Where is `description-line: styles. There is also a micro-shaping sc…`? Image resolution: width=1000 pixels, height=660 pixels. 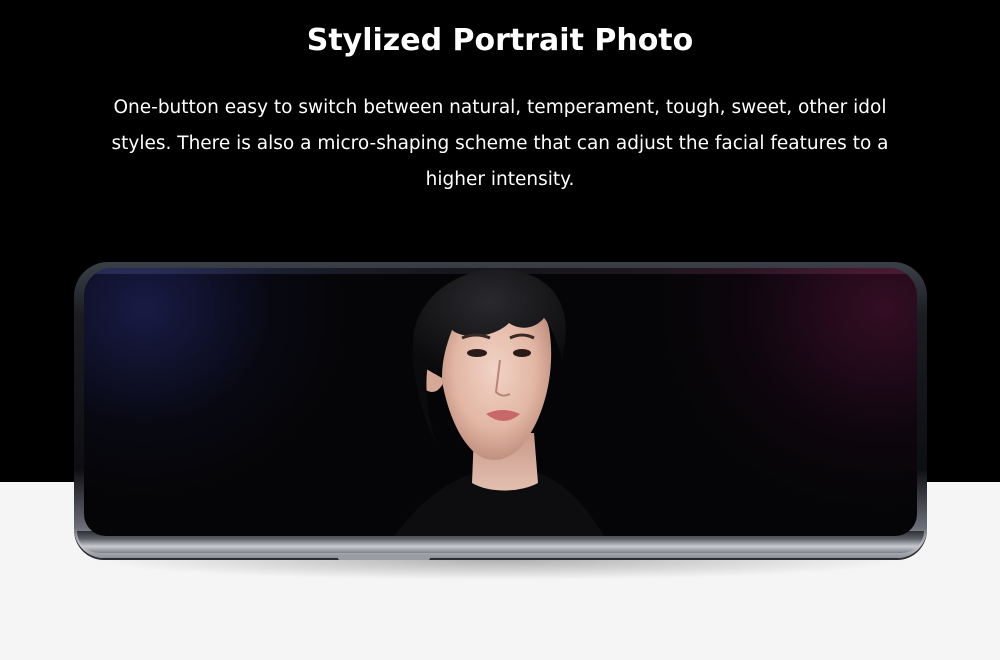
description-line: styles. There is also a micro-shaping sc… is located at coordinates (500, 143).